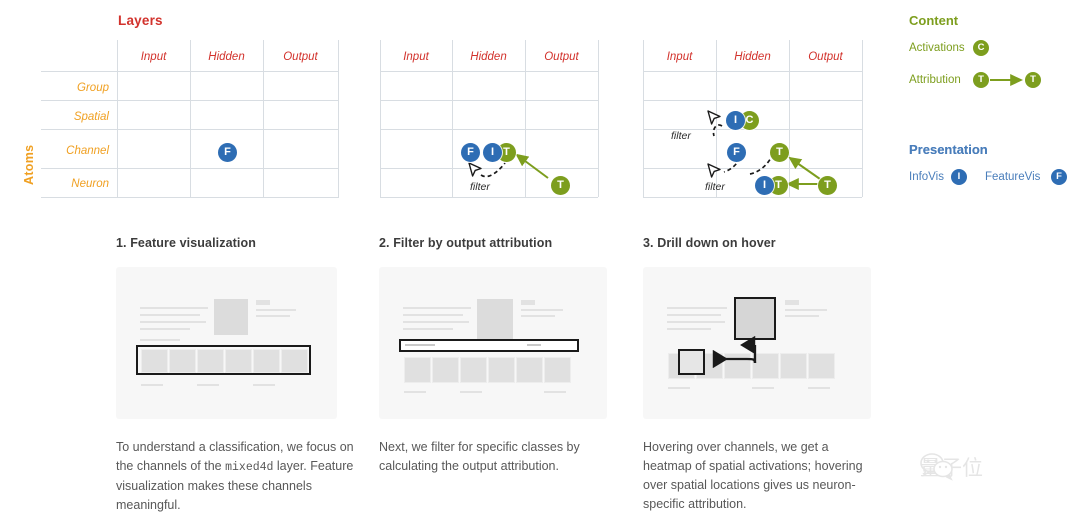 The image size is (1080, 521). I want to click on filter-label-3-upper: filter, so click(681, 136).